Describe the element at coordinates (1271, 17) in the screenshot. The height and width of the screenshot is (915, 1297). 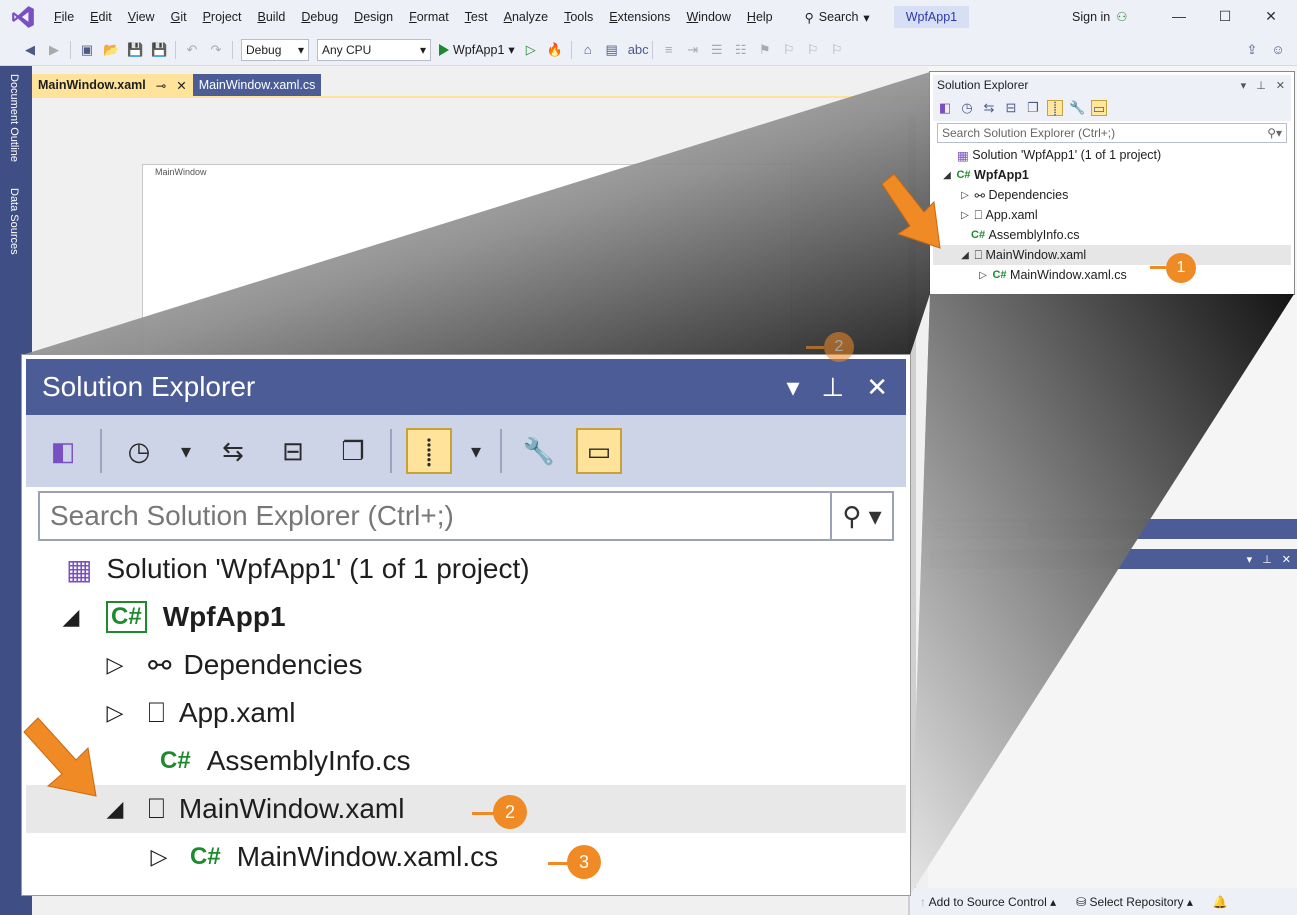
I see `close-window-icon: ✕` at that location.